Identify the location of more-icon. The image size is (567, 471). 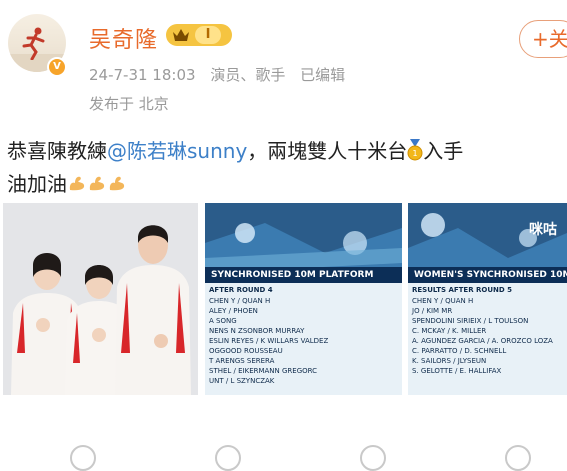
(518, 458).